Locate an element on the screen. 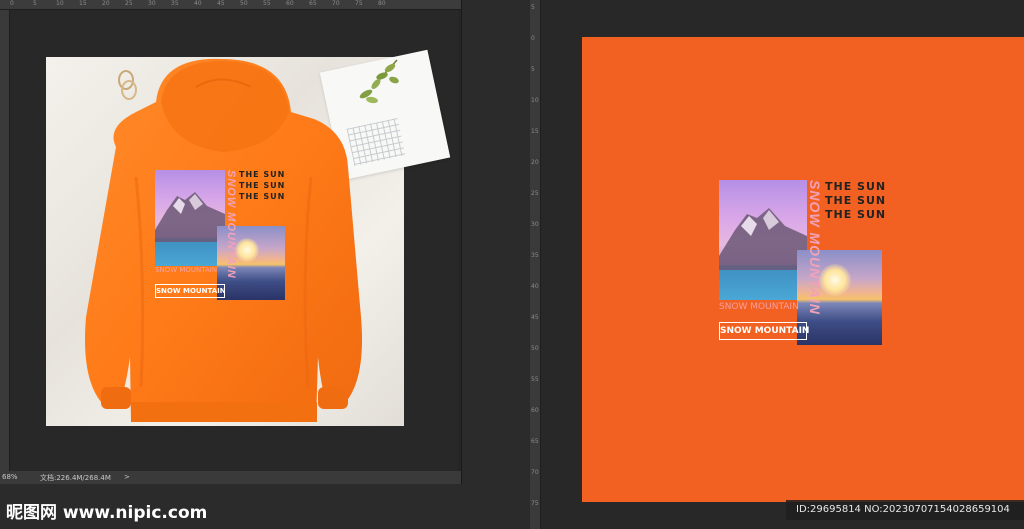 Image resolution: width=1024 pixels, height=529 pixels. image-id-bar: ID:29695814 NO:20230707154028659104 is located at coordinates (905, 510).